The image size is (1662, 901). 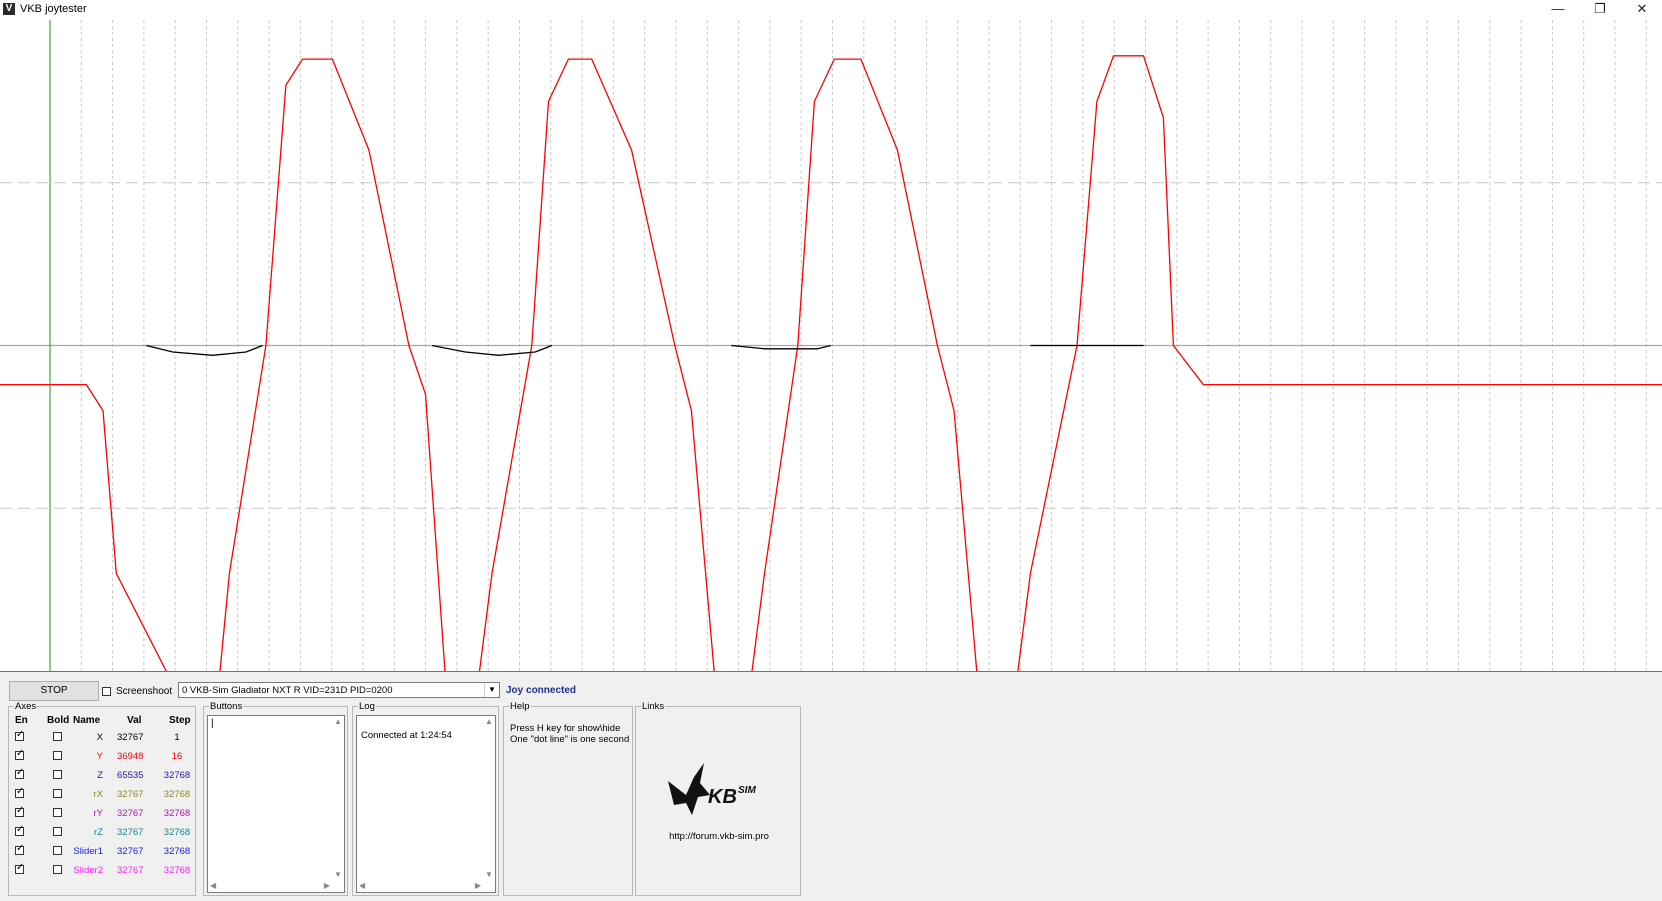 What do you see at coordinates (1558, 10) in the screenshot?
I see `minimize-button: —` at bounding box center [1558, 10].